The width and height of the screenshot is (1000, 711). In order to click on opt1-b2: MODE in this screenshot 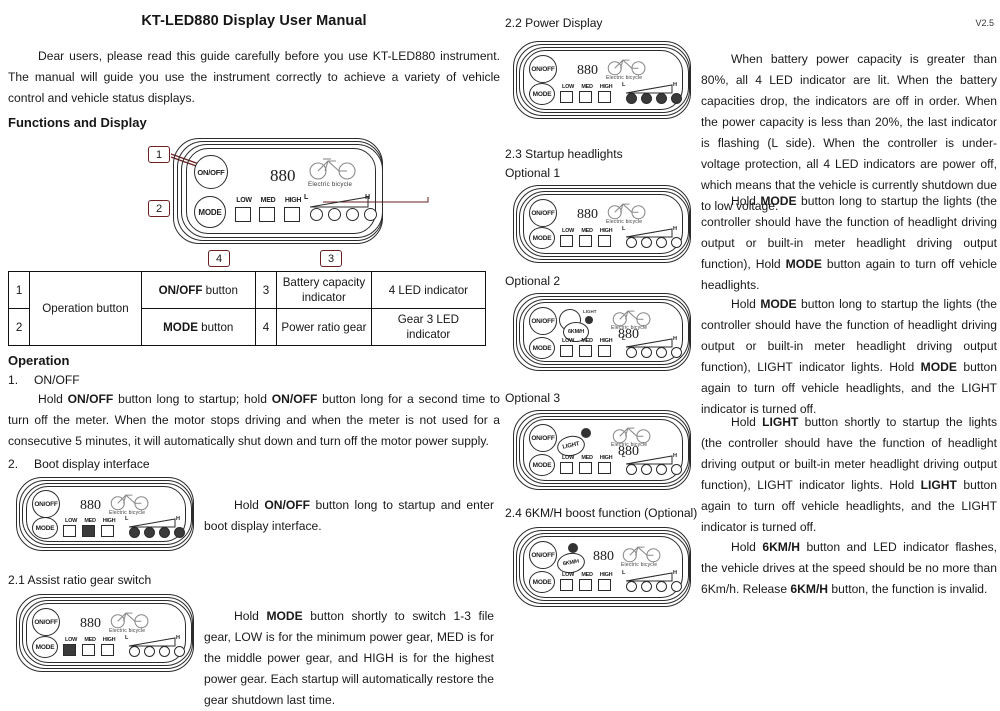, I will do `click(803, 264)`.